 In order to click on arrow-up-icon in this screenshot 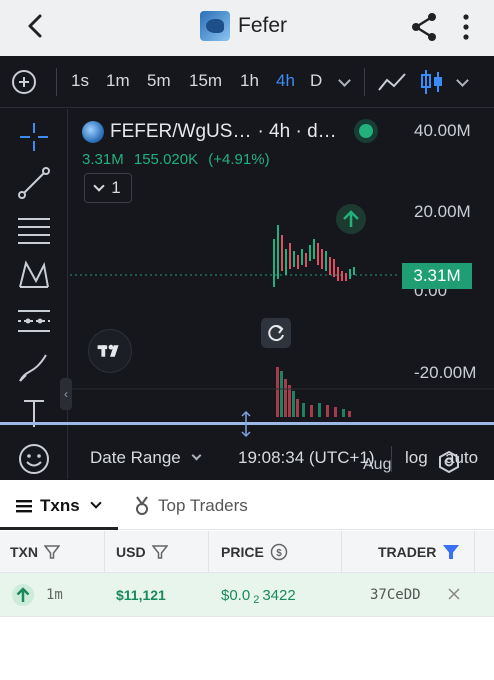, I will do `click(351, 219)`.